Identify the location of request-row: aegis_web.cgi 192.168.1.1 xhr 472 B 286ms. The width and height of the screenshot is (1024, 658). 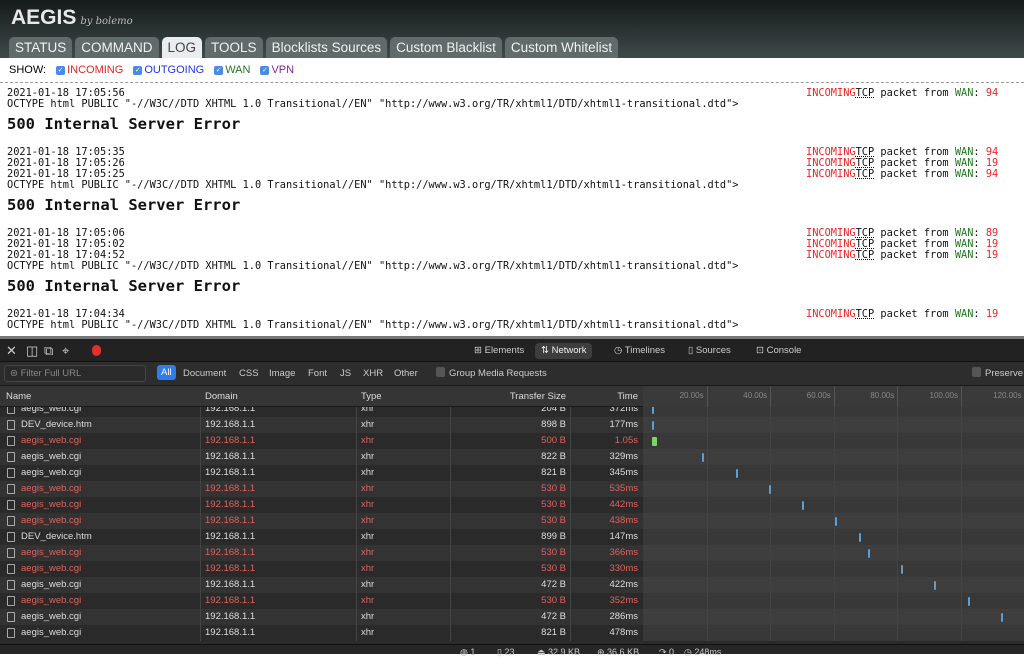
(512, 617).